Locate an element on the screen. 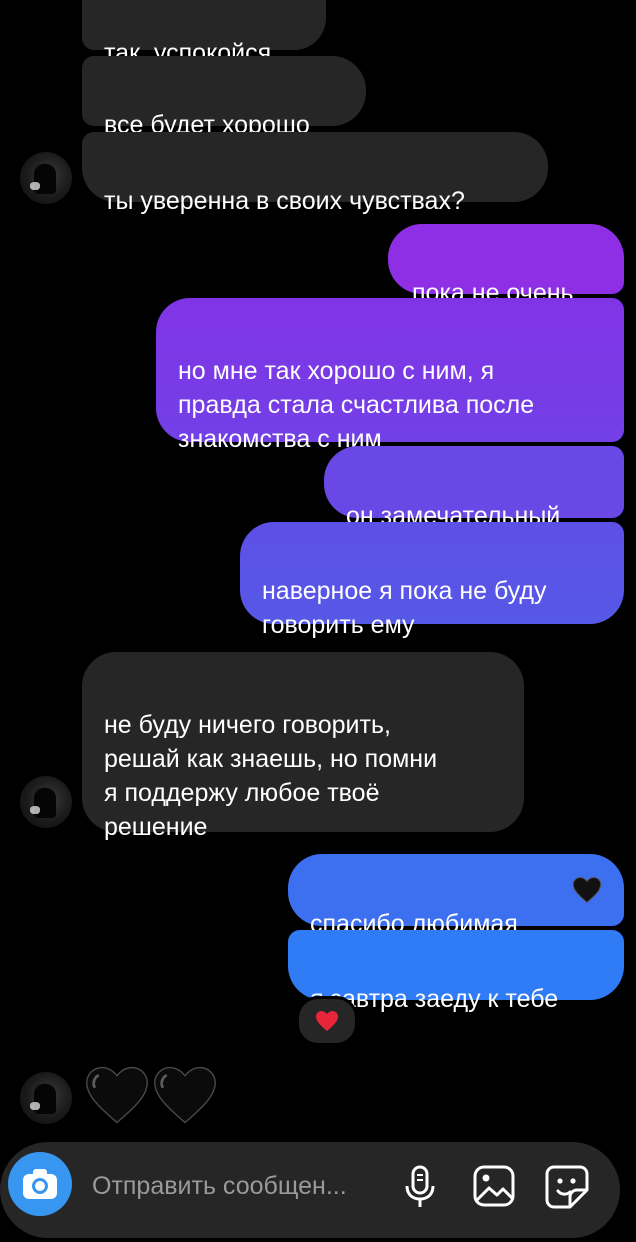 This screenshot has height=1242, width=636. message-outgoing: спасибо любимая is located at coordinates (456, 896).